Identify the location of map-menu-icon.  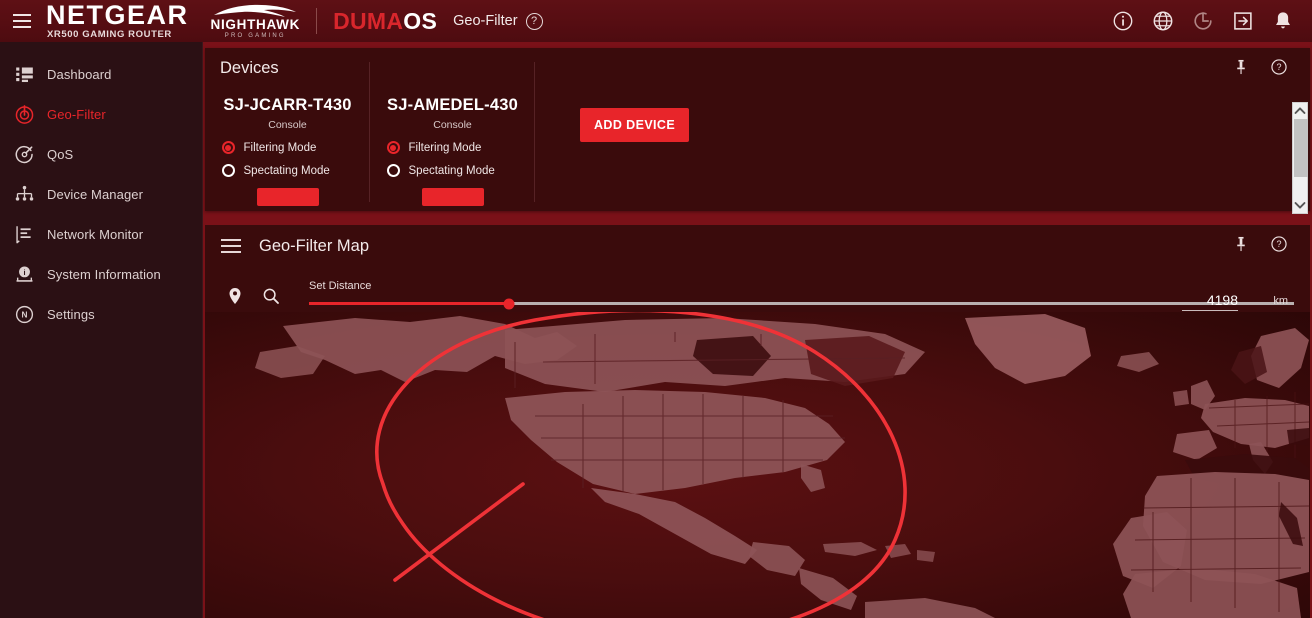
(231, 246).